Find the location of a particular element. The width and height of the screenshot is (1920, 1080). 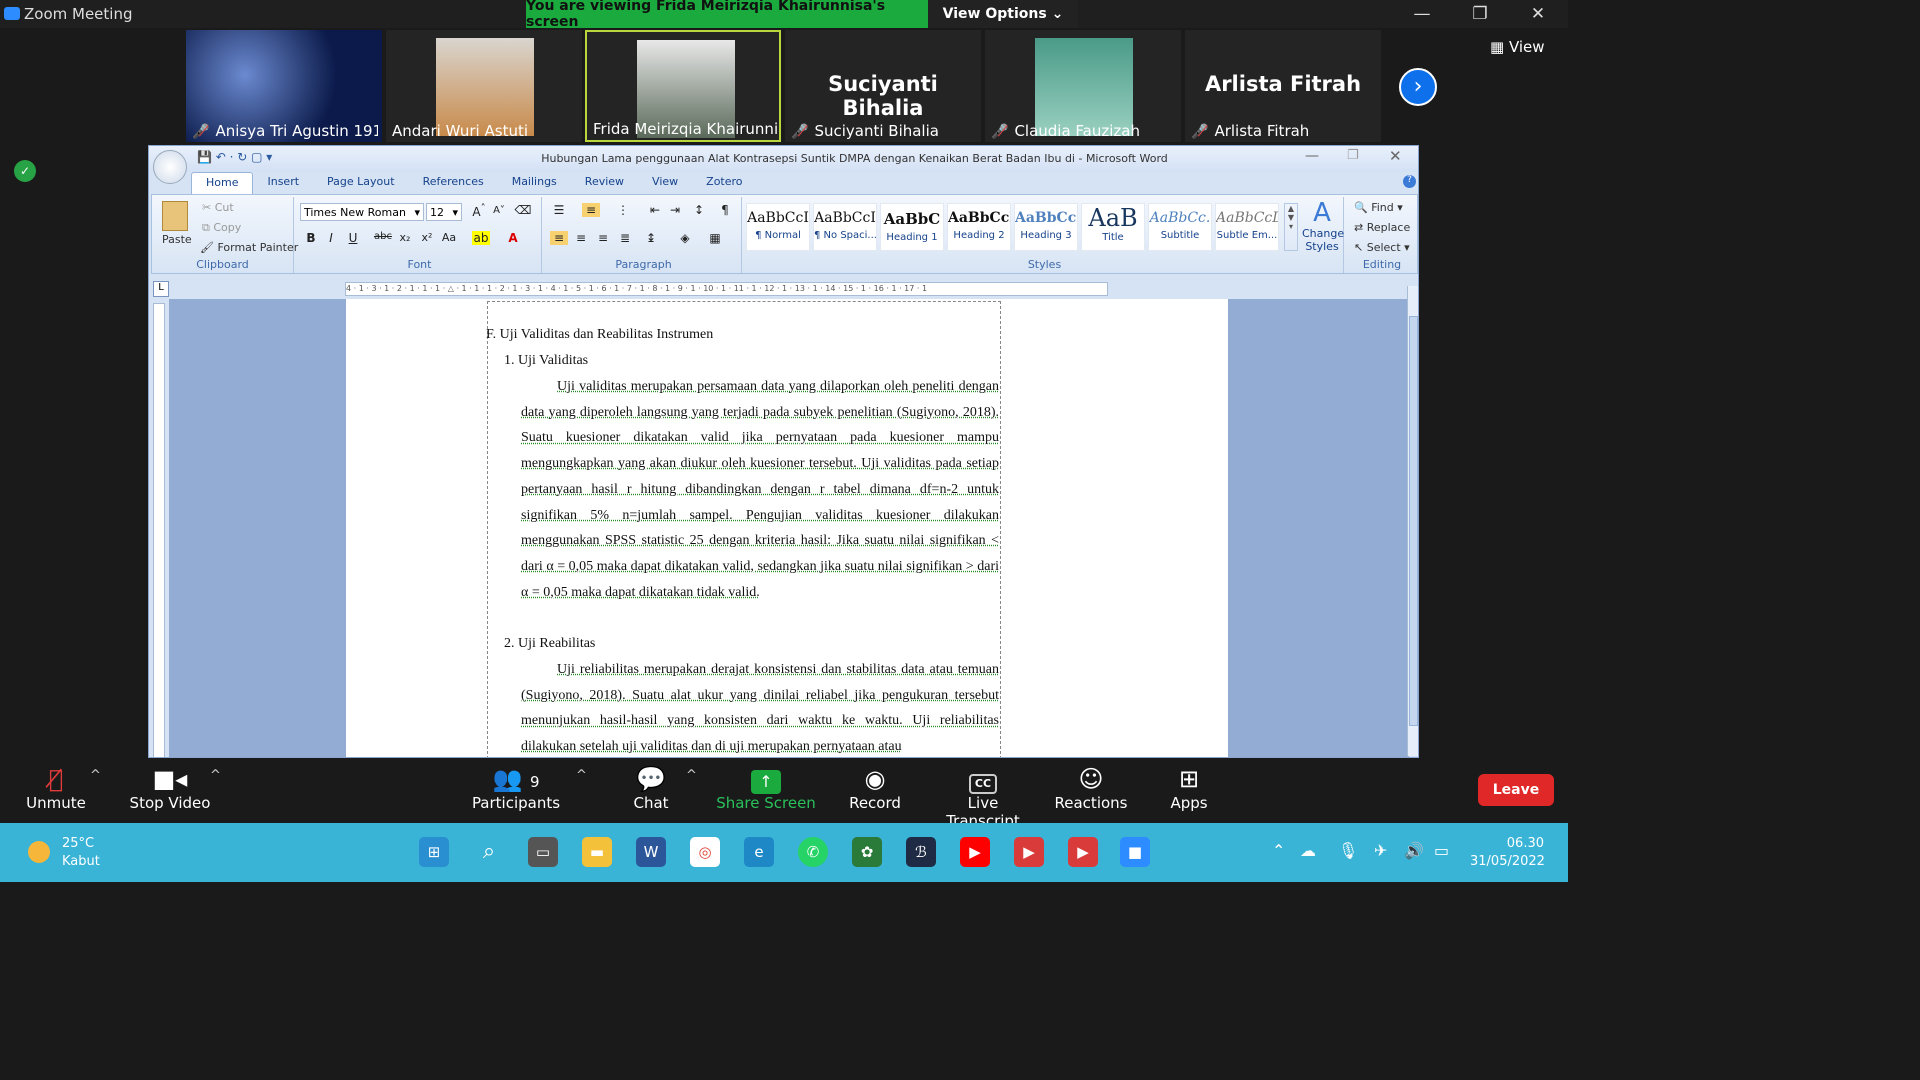

find-button: 🔍 Find ▾ is located at coordinates (1378, 207).